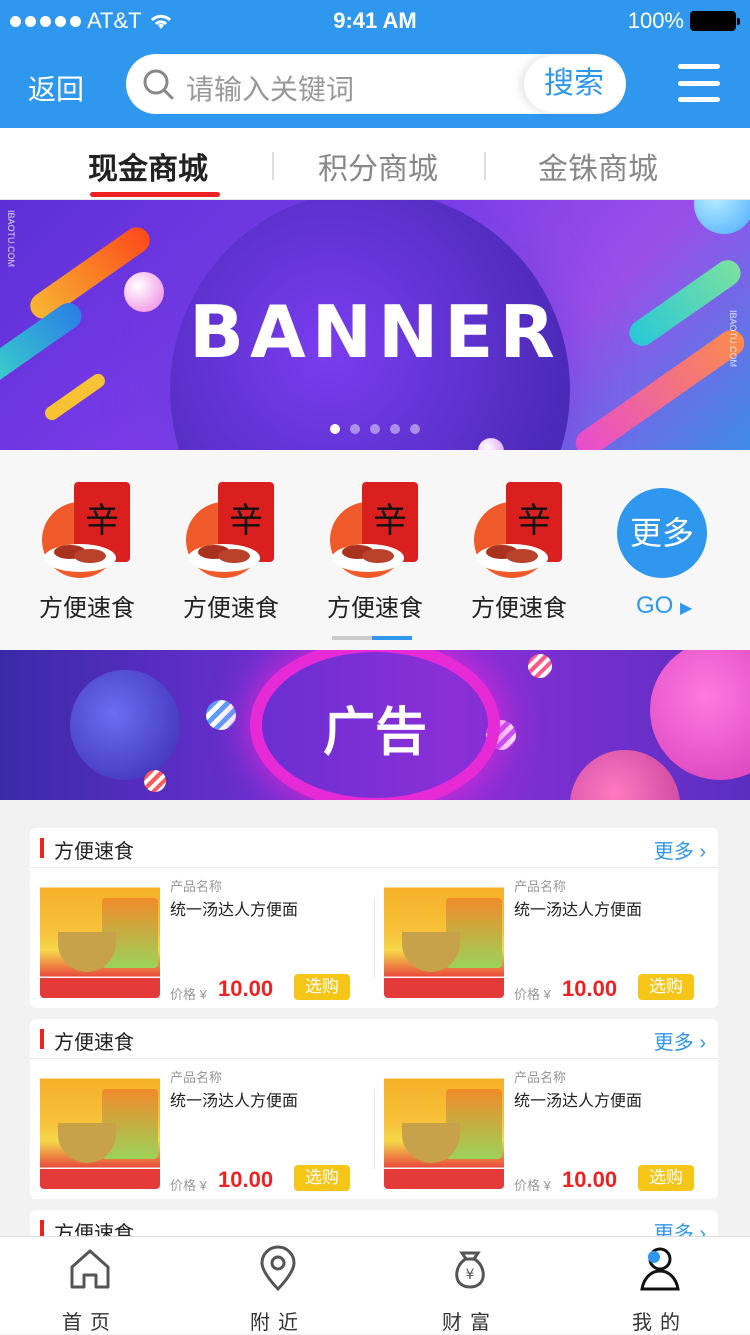 This screenshot has height=1335, width=750. What do you see at coordinates (374, 733) in the screenshot?
I see `ad-text: 广告` at bounding box center [374, 733].